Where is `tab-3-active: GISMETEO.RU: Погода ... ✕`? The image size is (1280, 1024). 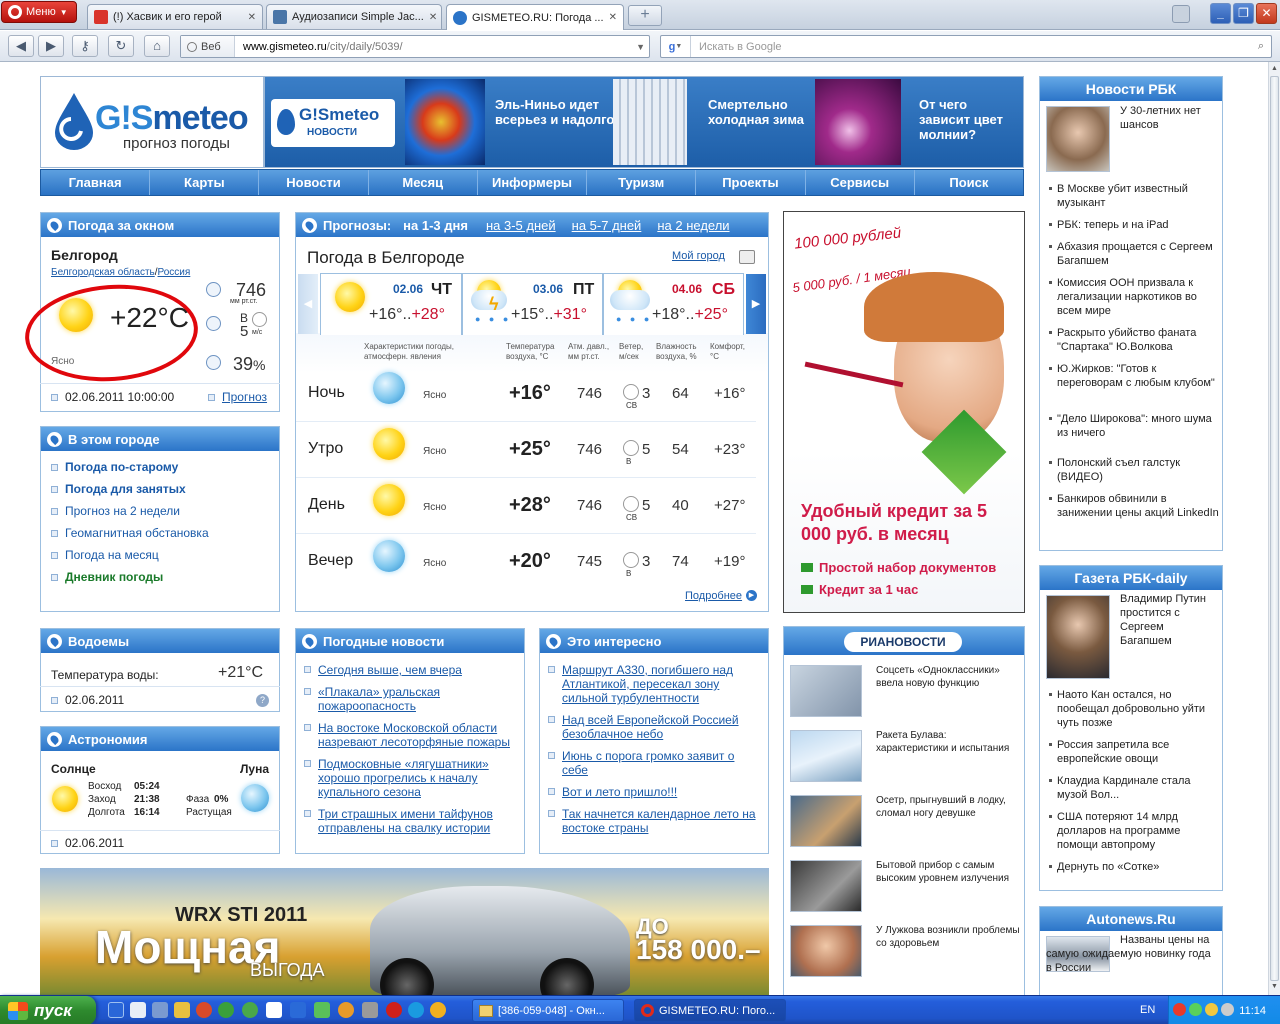
tab-3-active: GISMETEO.RU: Погода ... ✕ is located at coordinates (535, 17).